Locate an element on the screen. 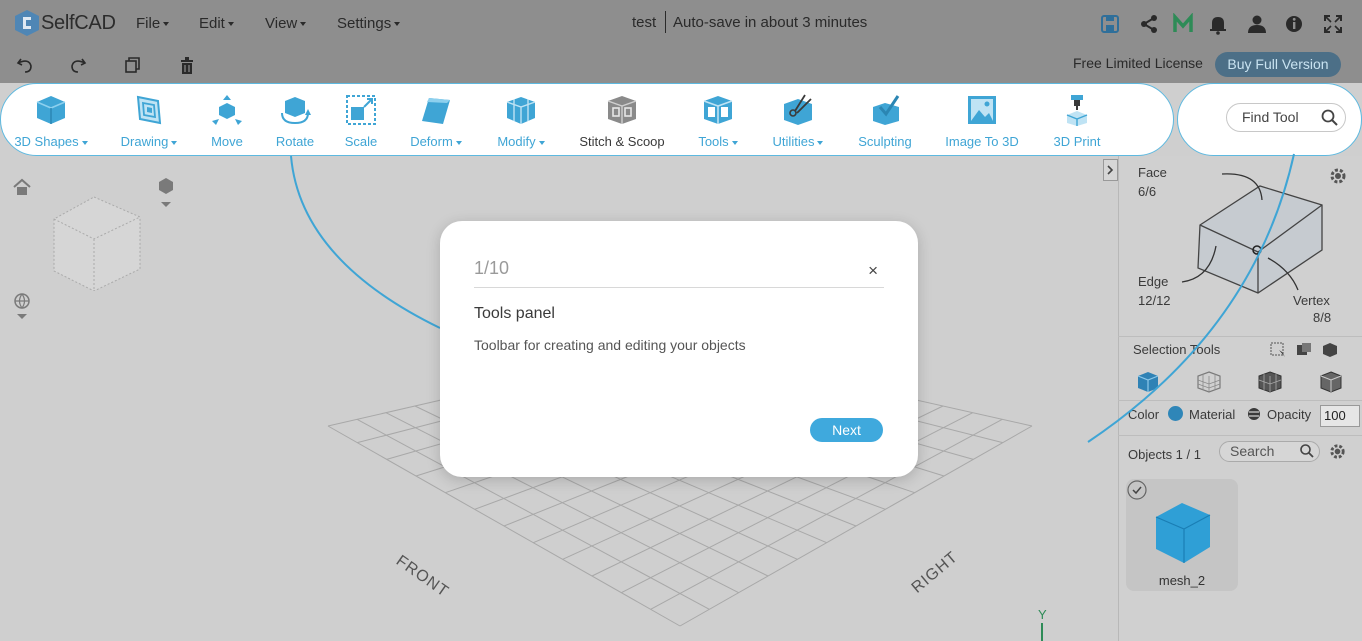 This screenshot has width=1362, height=641. tour-step-counter: 1/10 is located at coordinates (492, 268).